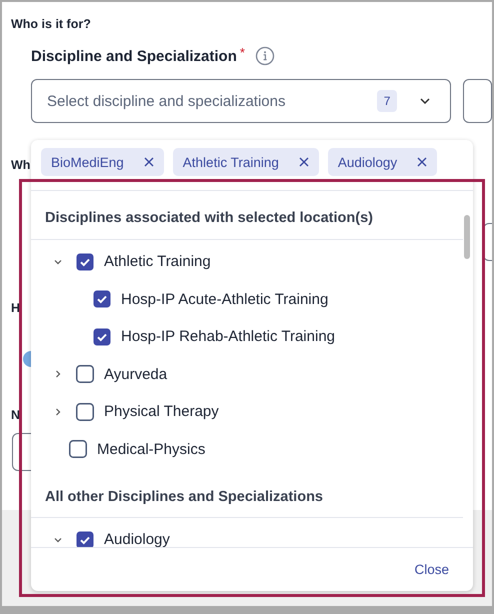 The image size is (494, 614). I want to click on chip-label: Audiology, so click(368, 162).